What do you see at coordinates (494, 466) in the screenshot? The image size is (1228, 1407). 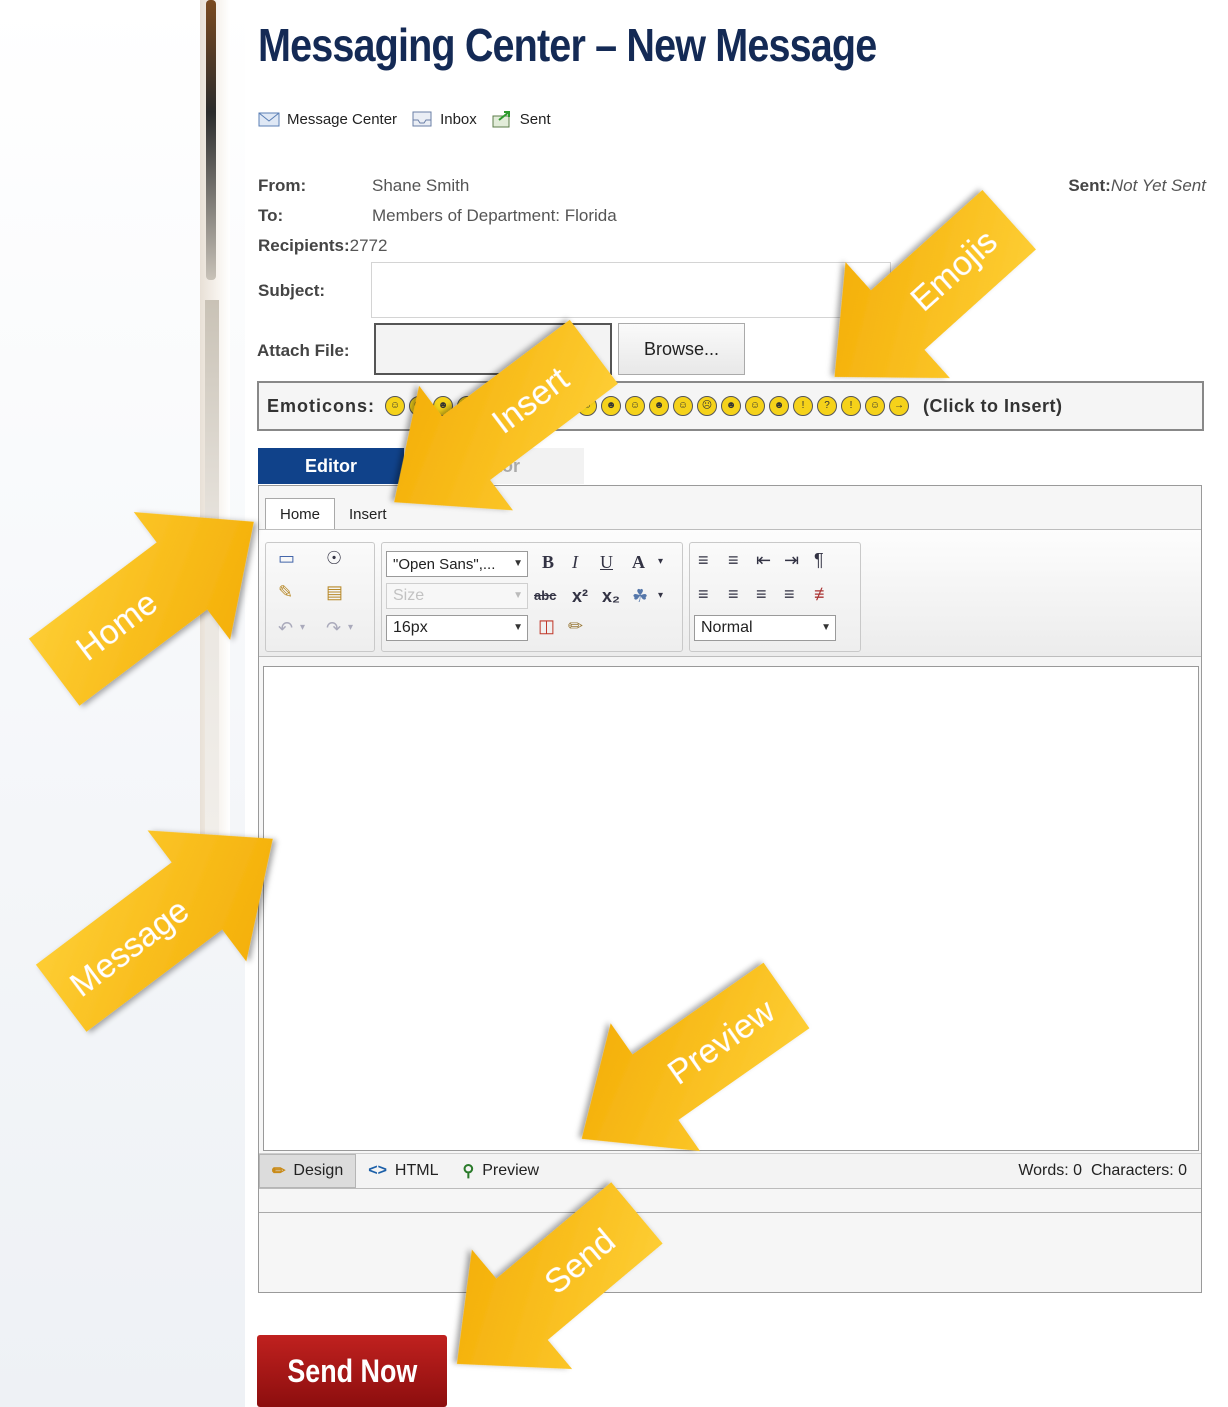 I see `tab-other-editor: Editor` at bounding box center [494, 466].